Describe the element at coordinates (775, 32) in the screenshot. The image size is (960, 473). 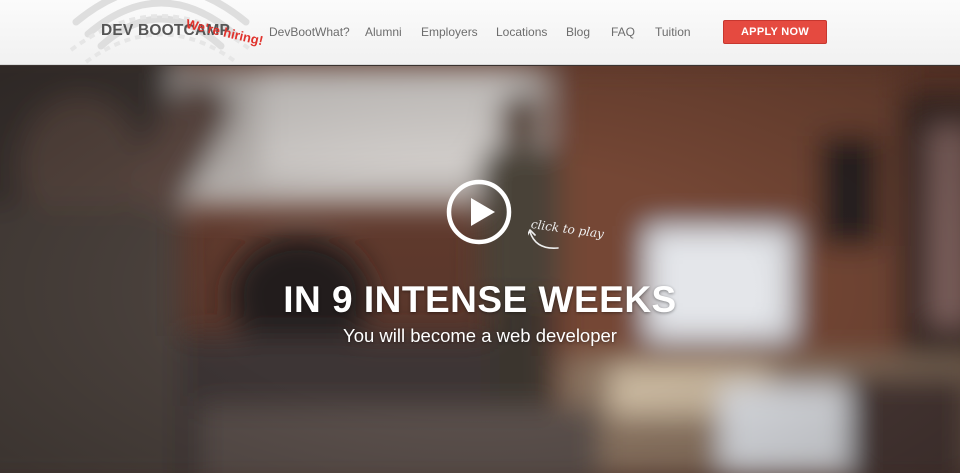
I see `apply-now-button: APPLY NOW` at that location.